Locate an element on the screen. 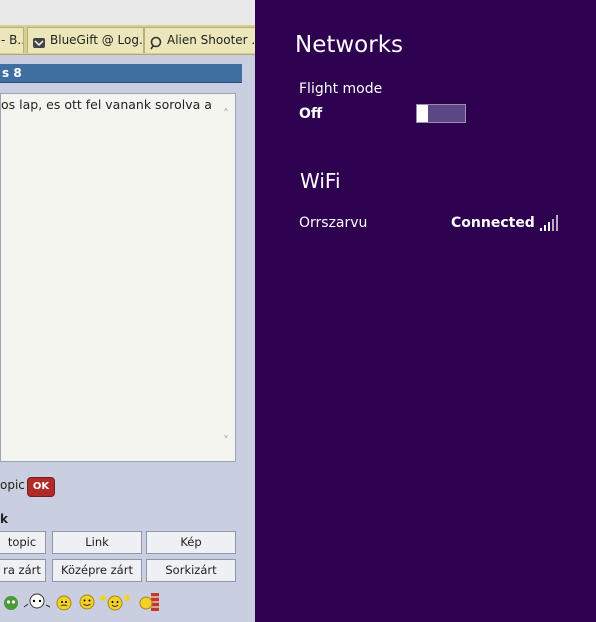 The height and width of the screenshot is (622, 596). topic-button: topic is located at coordinates (23, 542).